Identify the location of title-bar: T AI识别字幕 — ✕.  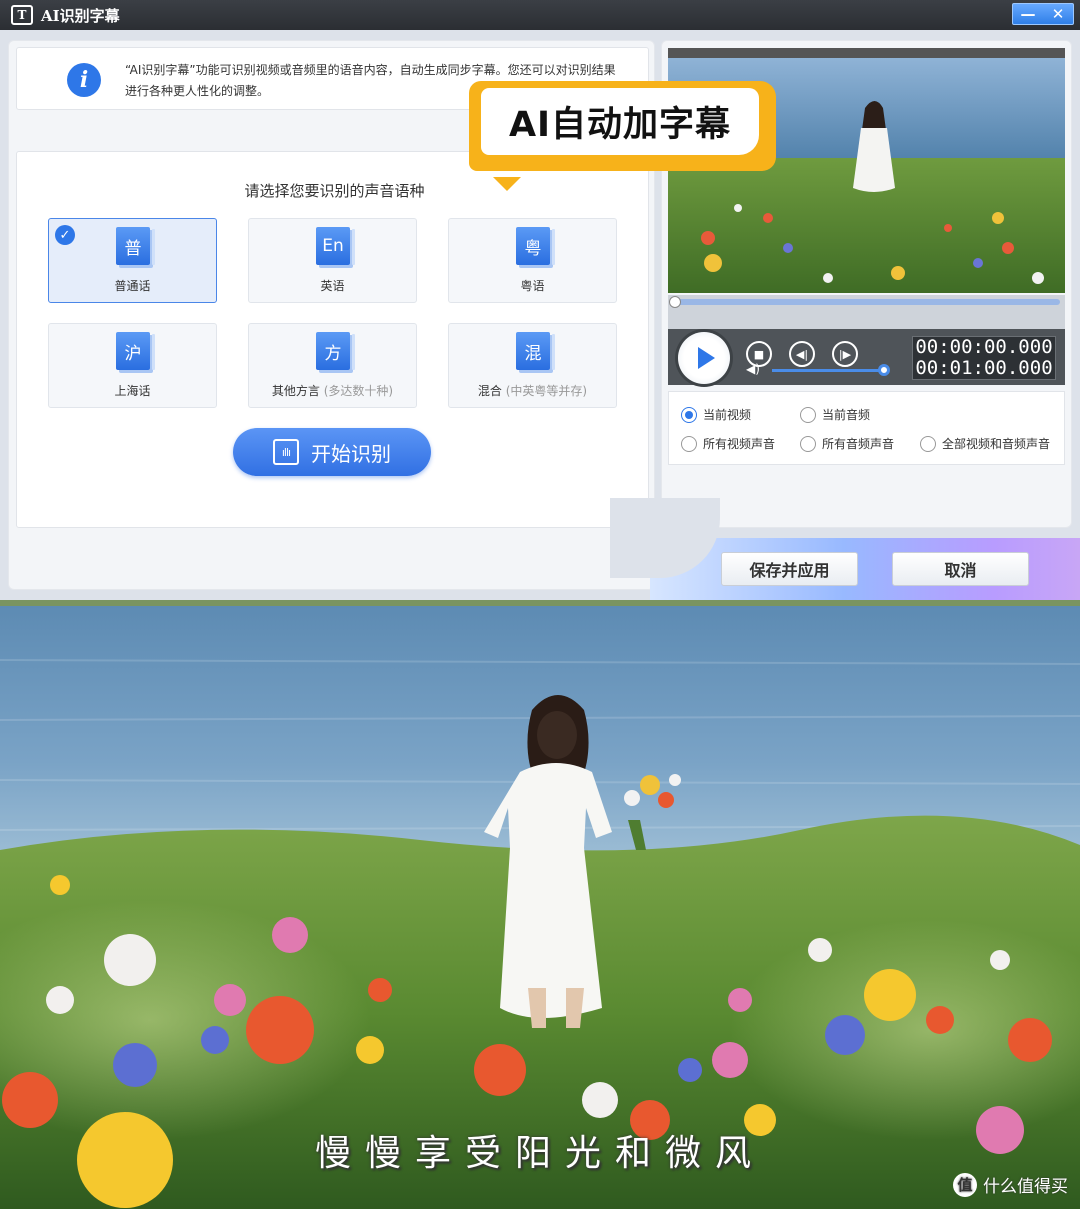
(540, 15).